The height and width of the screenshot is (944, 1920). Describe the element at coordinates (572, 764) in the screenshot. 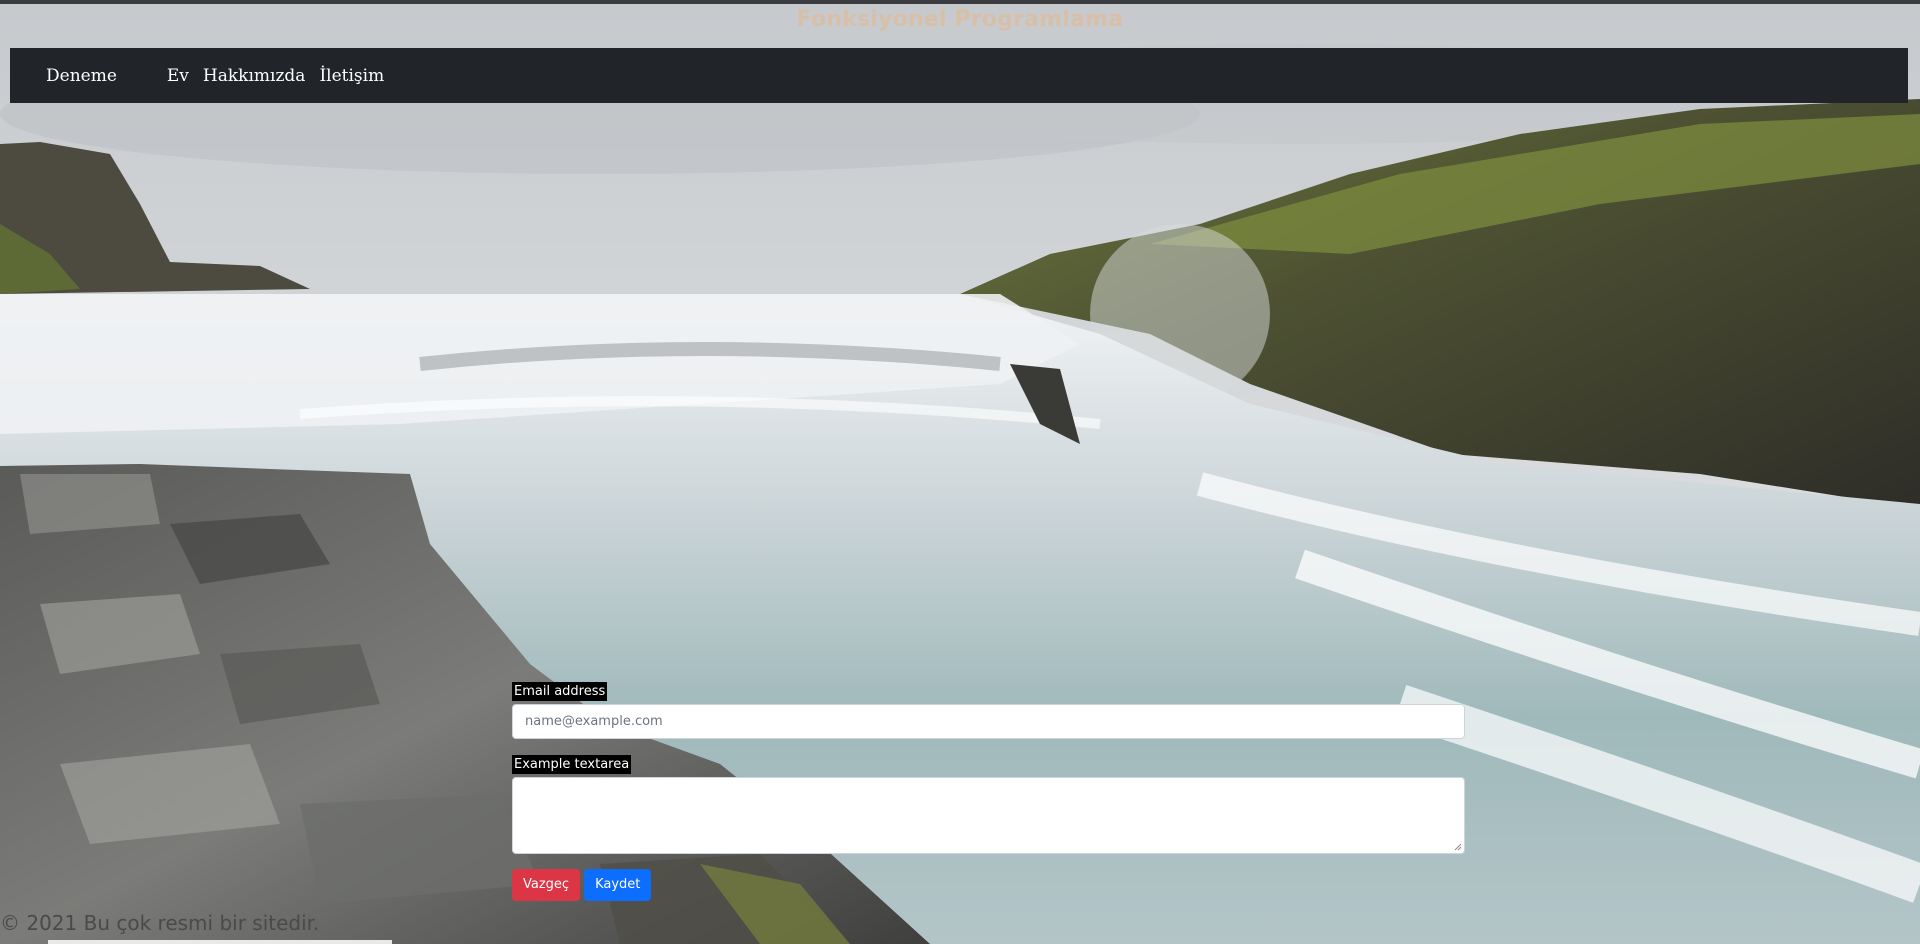

I see `textarea-label: Example textarea` at that location.